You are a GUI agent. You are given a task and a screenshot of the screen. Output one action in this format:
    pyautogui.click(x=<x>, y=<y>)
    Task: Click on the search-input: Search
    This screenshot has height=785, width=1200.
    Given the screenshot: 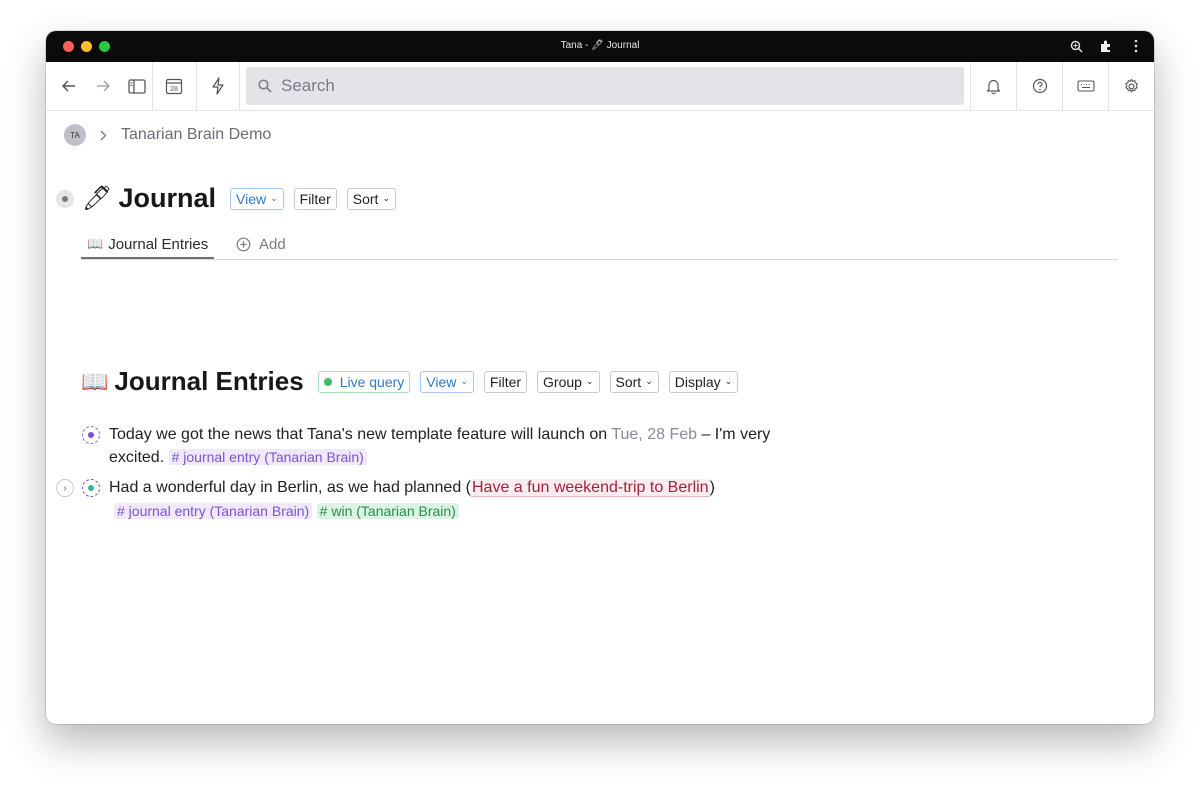 What is the action you would take?
    pyautogui.click(x=604, y=86)
    